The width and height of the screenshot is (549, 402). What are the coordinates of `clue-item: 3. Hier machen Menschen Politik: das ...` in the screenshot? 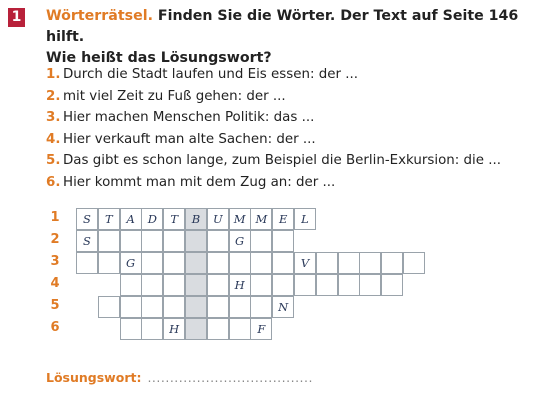 It's located at (273, 118).